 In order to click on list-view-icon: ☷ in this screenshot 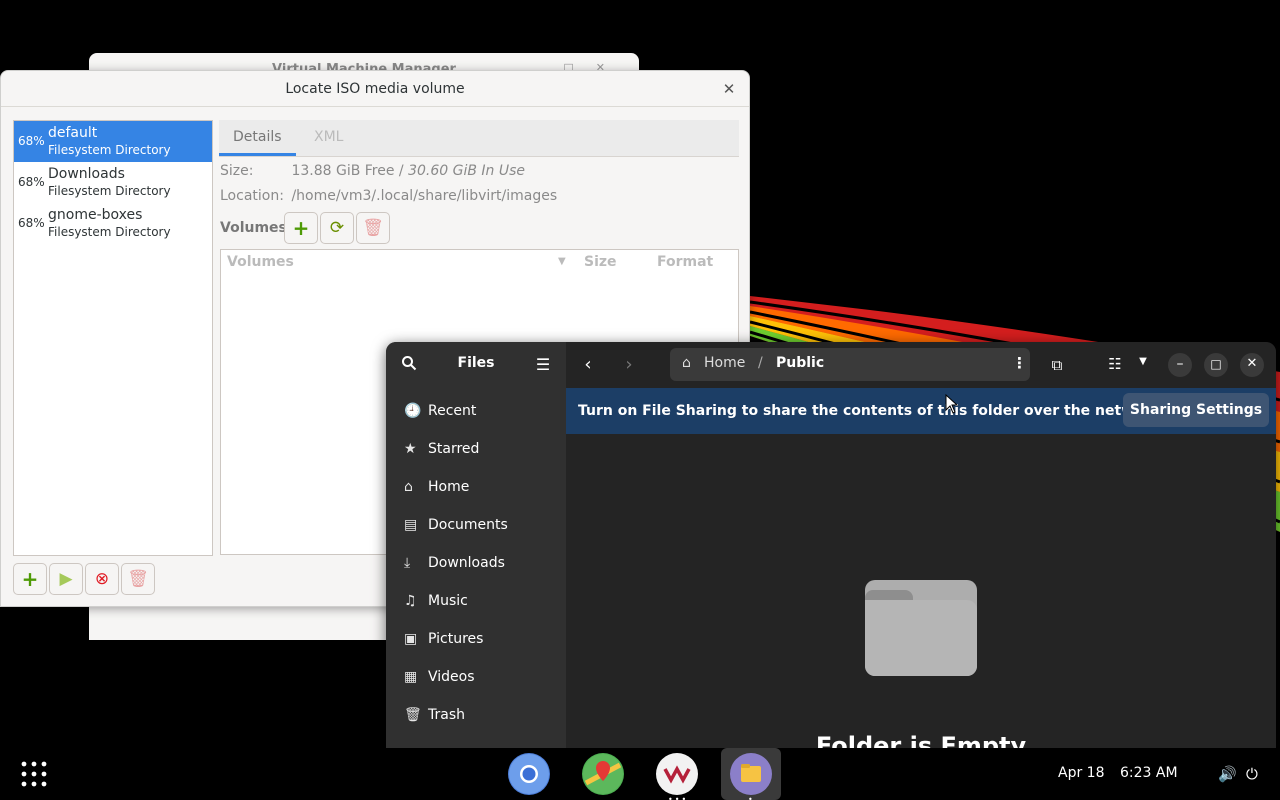, I will do `click(1115, 364)`.